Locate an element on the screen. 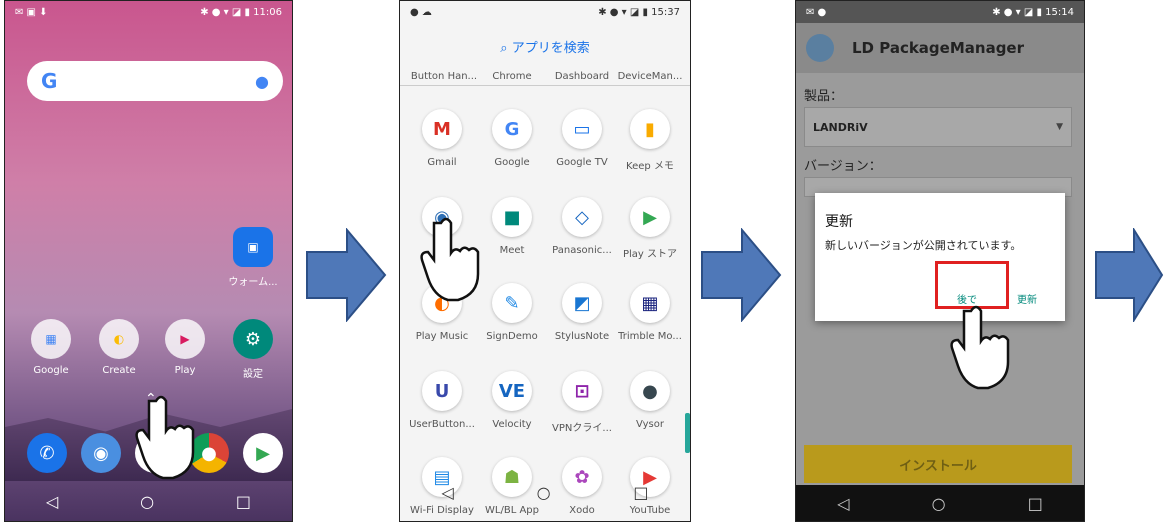 This screenshot has height=522, width=1169. install-label: インストール is located at coordinates (938, 466).